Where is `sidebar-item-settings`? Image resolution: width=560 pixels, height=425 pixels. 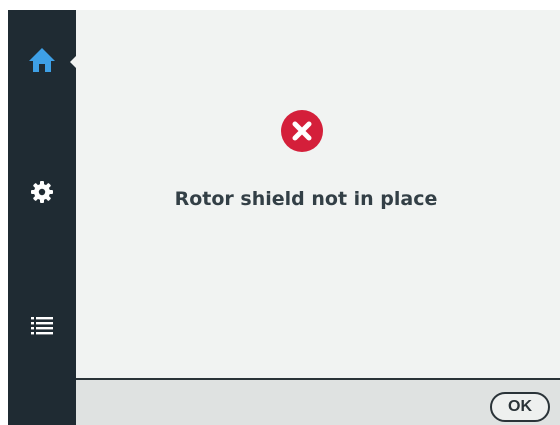
sidebar-item-settings is located at coordinates (42, 194).